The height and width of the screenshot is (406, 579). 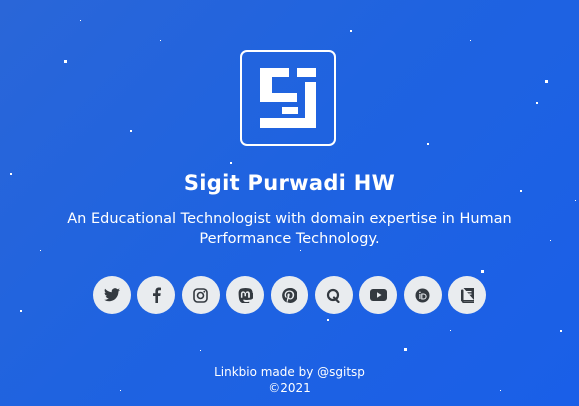 I want to click on instagram-link, so click(x=200, y=295).